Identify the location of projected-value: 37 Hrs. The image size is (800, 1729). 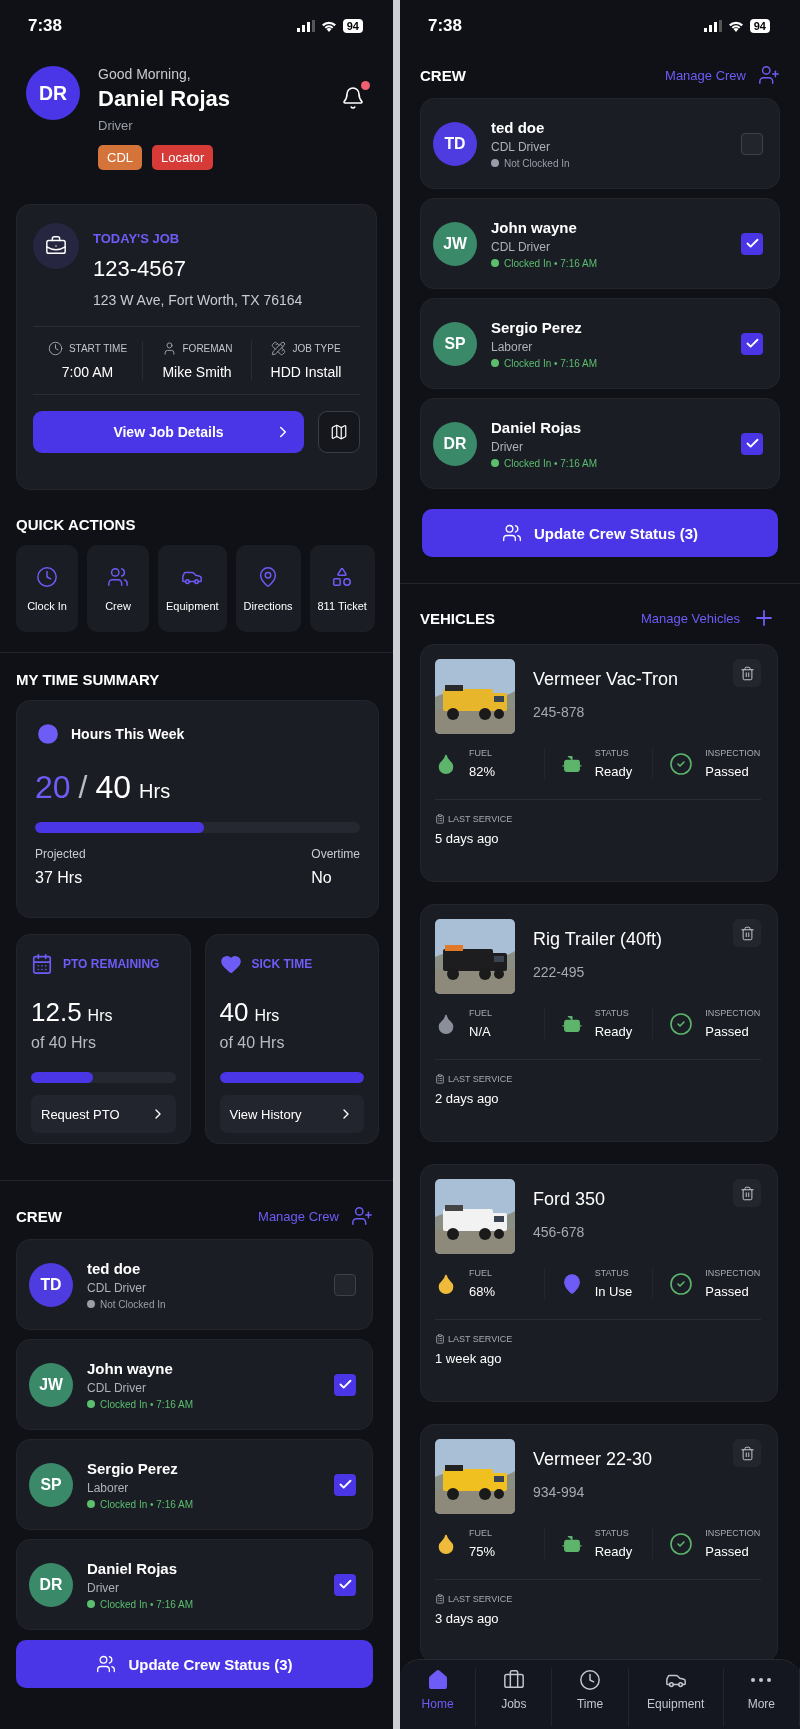
(59, 878).